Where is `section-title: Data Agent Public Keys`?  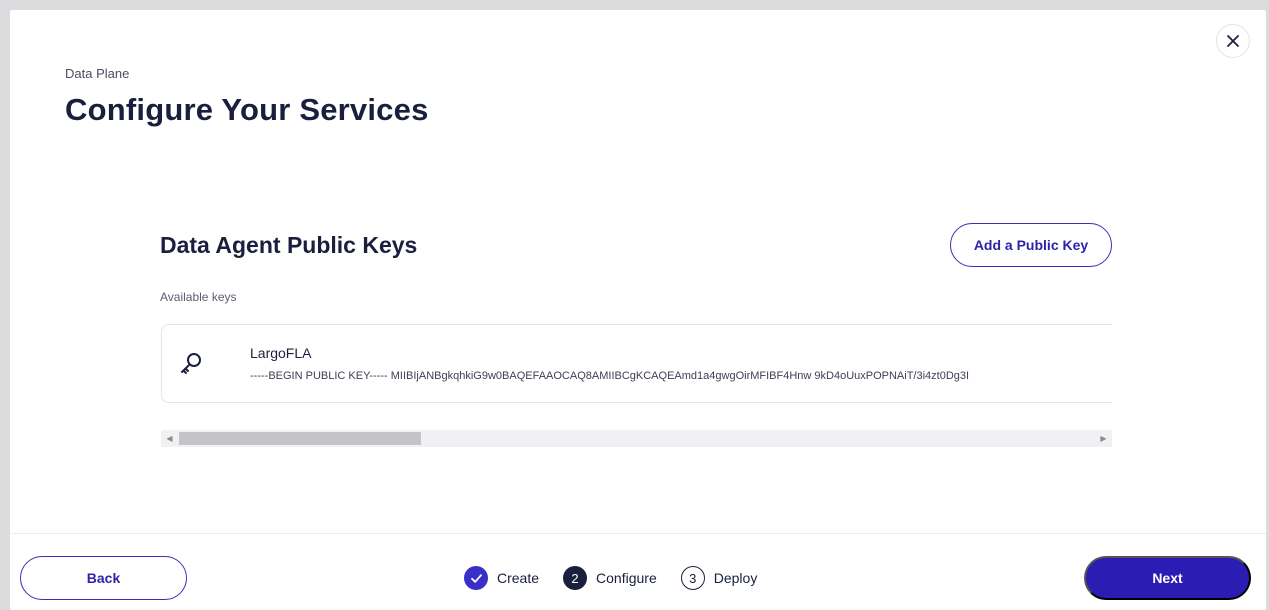 section-title: Data Agent Public Keys is located at coordinates (289, 245).